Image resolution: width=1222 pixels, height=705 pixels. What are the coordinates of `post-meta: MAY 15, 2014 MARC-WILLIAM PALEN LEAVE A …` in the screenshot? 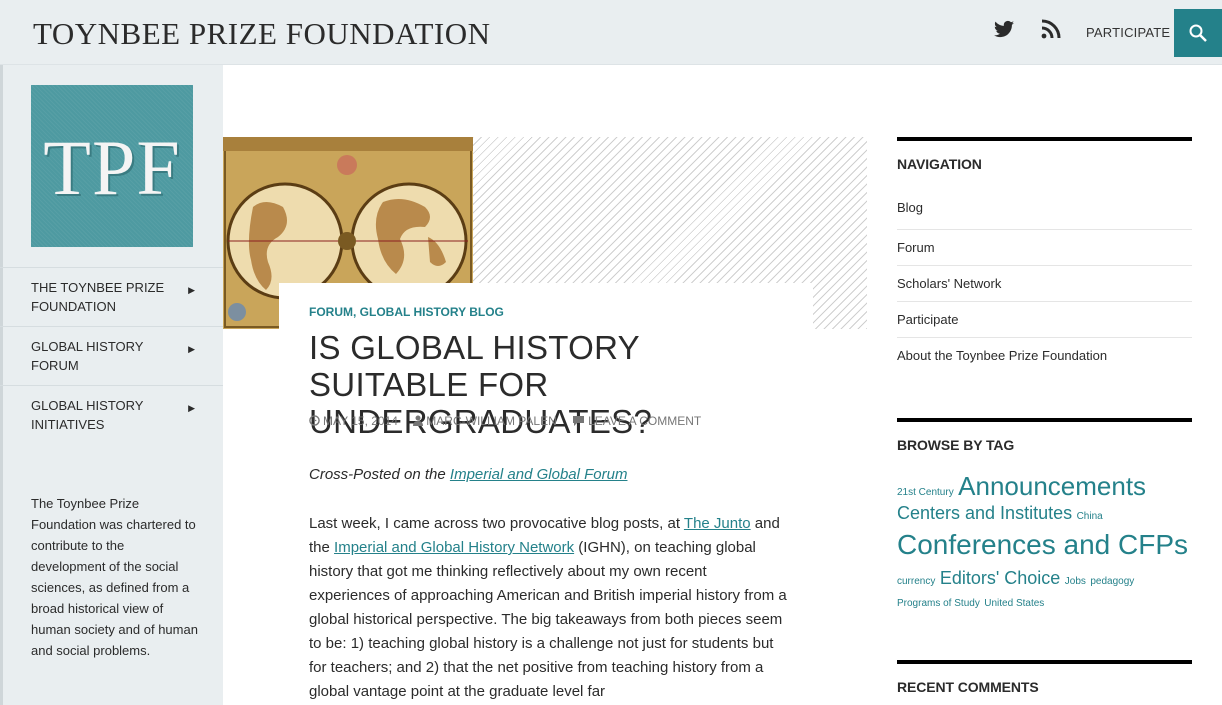 It's located at (511, 421).